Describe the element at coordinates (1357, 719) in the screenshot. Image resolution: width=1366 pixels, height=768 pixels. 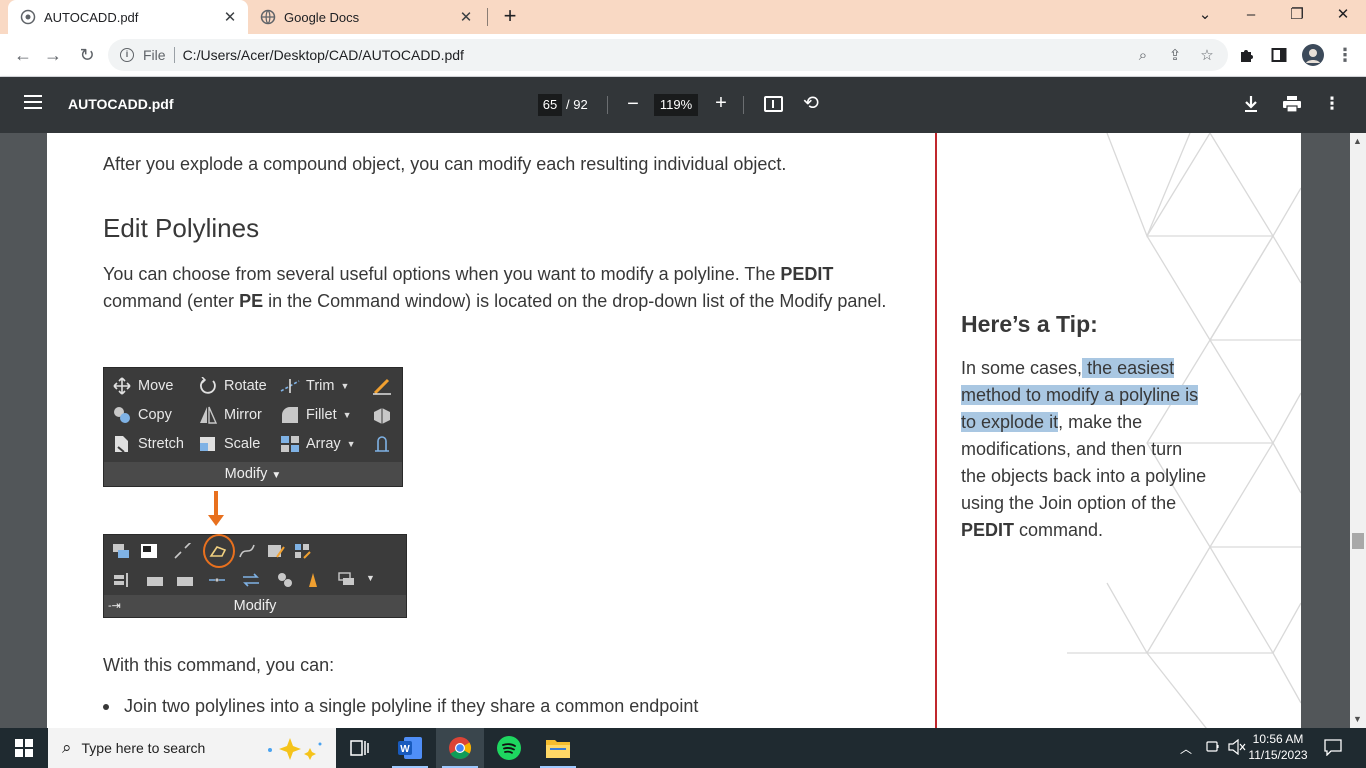
I see `scroll-down-arrow-icon: ▼` at that location.